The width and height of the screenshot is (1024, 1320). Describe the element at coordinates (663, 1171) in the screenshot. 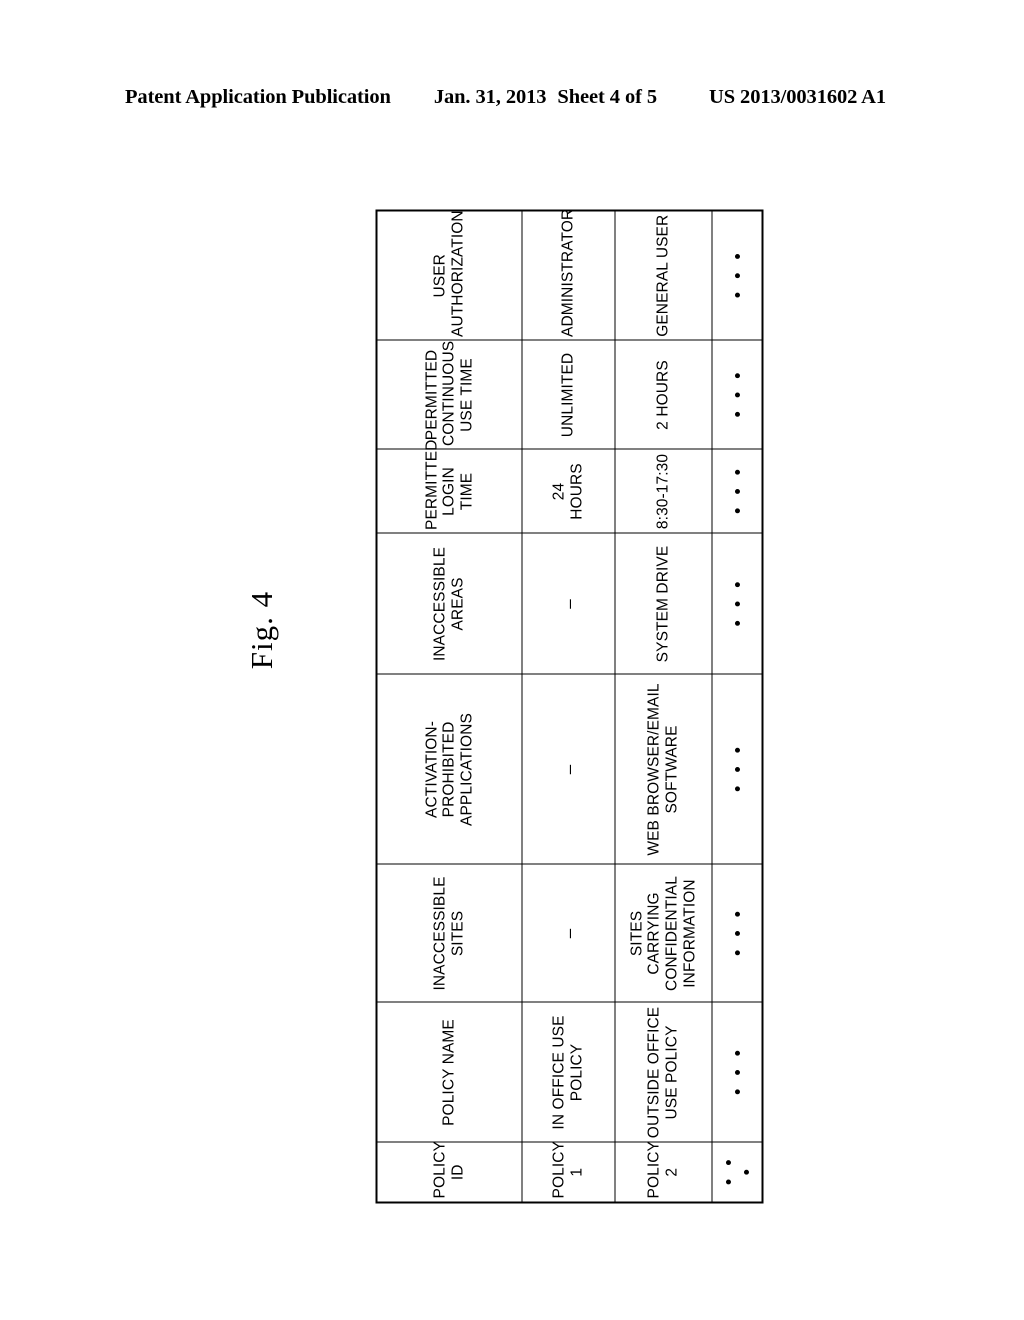

I see `cell-policy-id: POLICY 2` at that location.